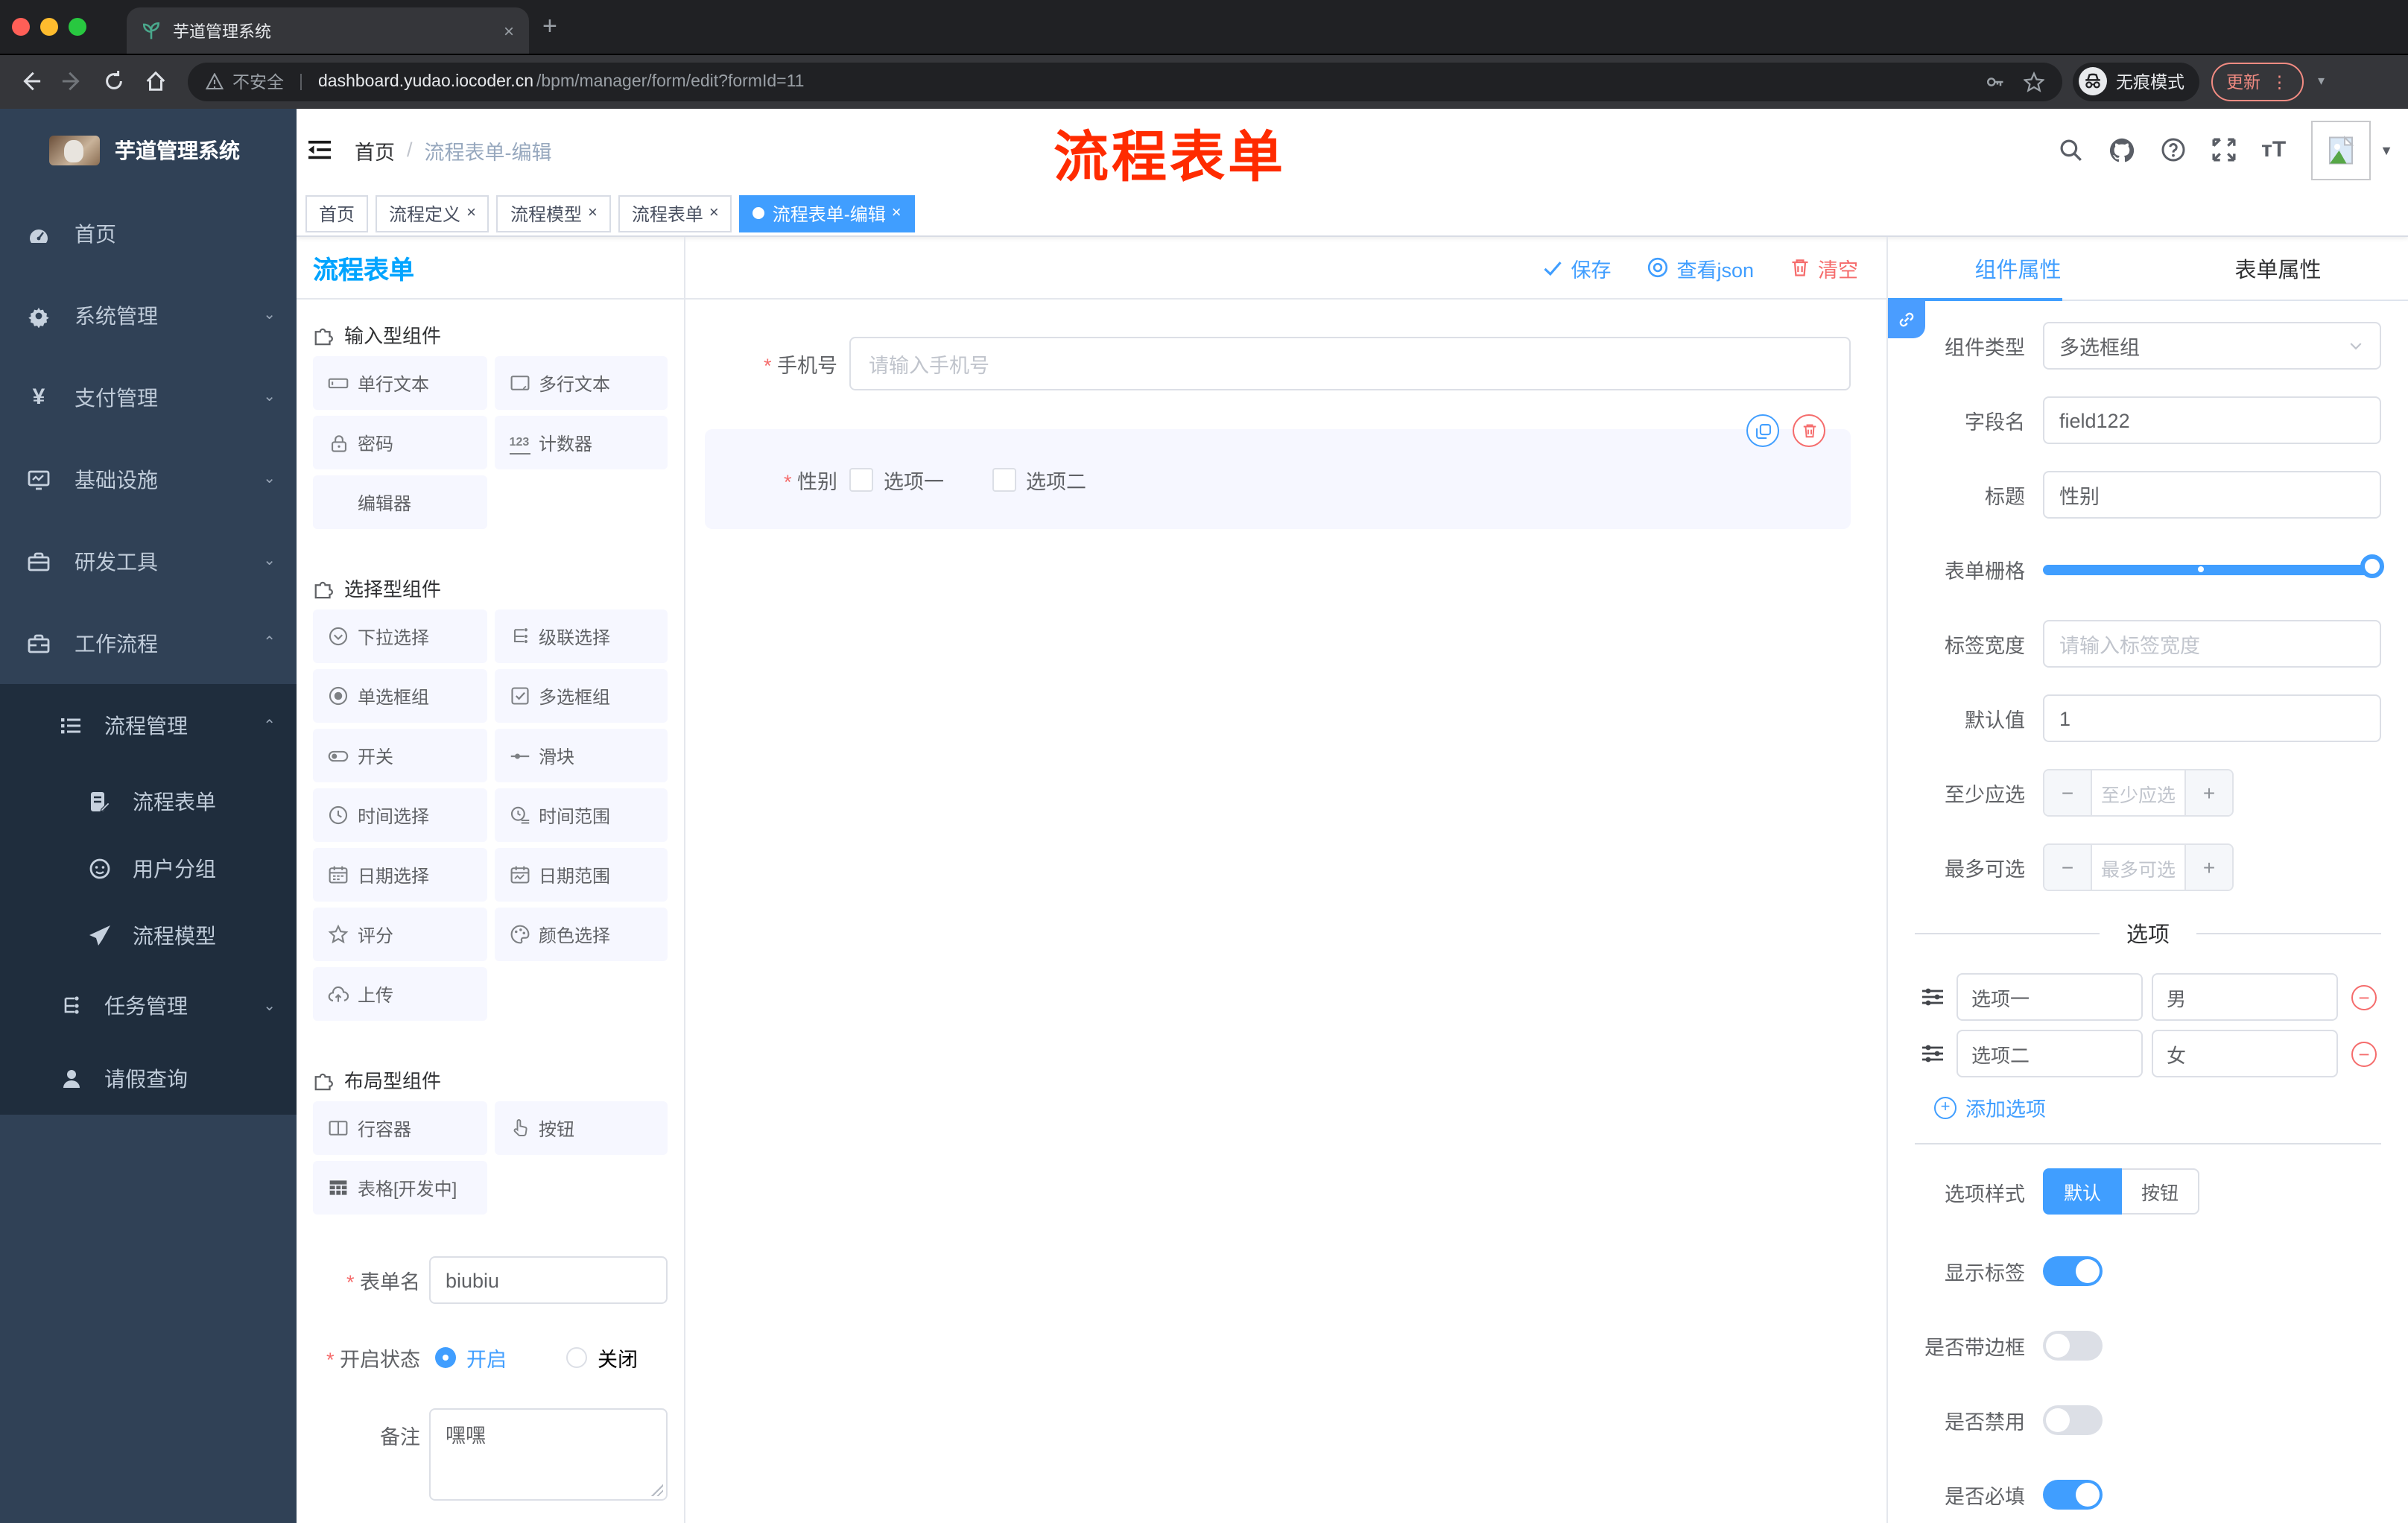  I want to click on component-chip-slider: 滑块, so click(581, 756).